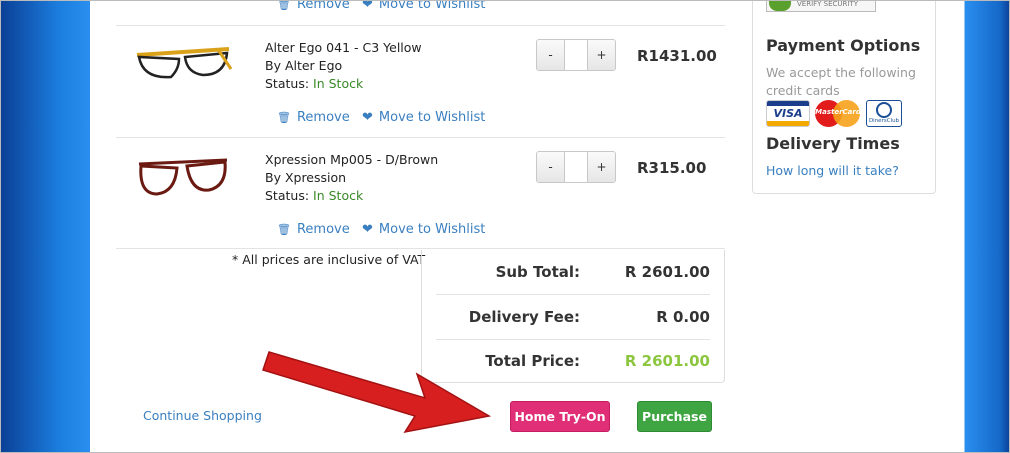 The width and height of the screenshot is (1010, 453). Describe the element at coordinates (828, 4) in the screenshot. I see `security-badge-label: VERIFY SECURITY` at that location.